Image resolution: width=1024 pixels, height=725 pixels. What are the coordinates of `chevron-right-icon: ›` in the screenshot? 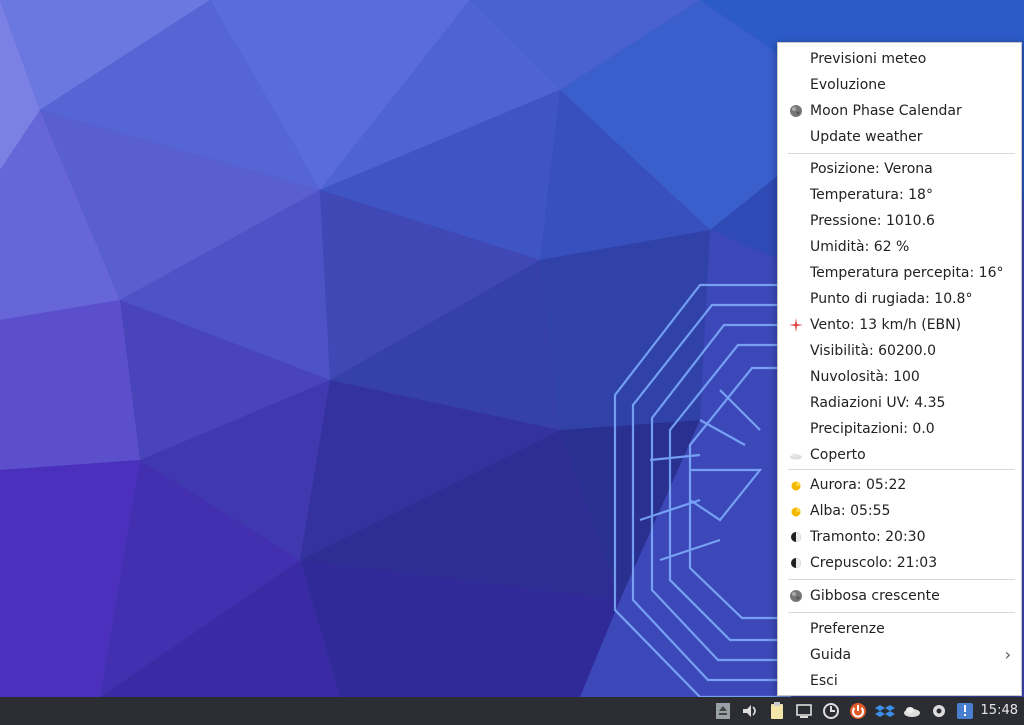 It's located at (1007, 654).